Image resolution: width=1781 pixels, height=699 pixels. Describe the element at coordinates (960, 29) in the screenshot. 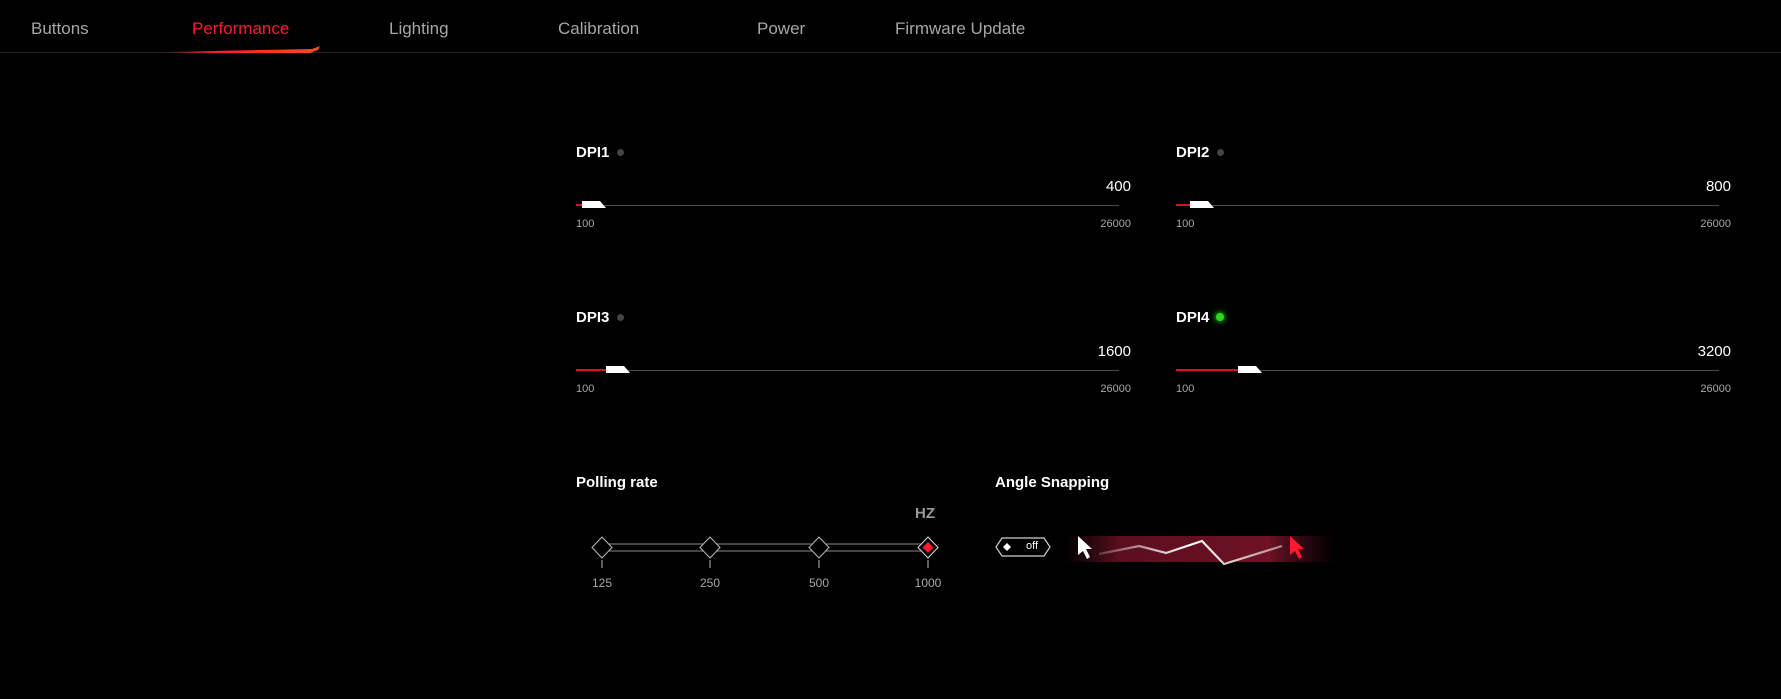

I see `tab-firmware-update: Firmware Update` at that location.